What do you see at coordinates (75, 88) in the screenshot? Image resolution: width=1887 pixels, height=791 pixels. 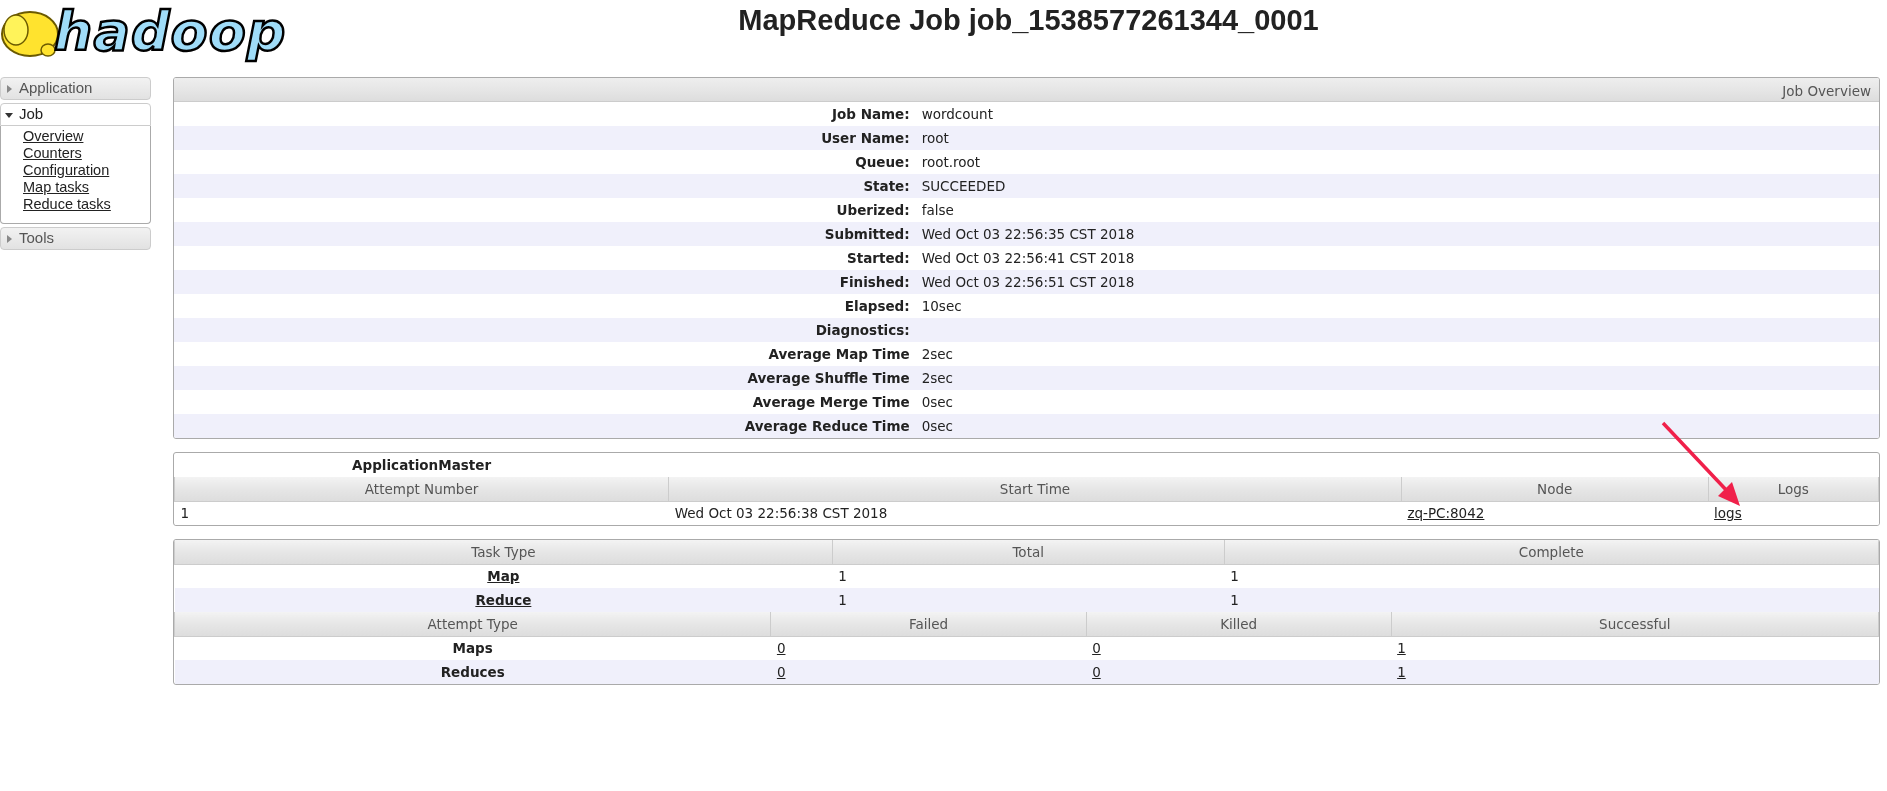 I see `sidebar-section: Application` at bounding box center [75, 88].